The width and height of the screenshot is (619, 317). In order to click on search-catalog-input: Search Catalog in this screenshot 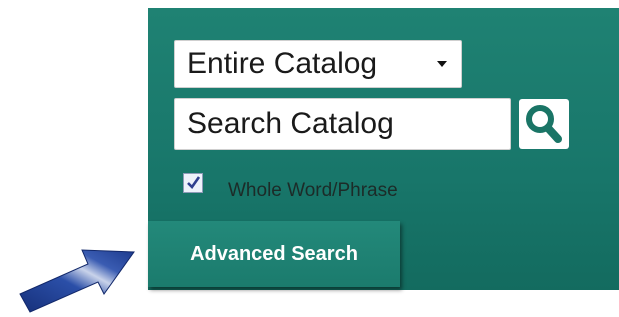, I will do `click(342, 124)`.